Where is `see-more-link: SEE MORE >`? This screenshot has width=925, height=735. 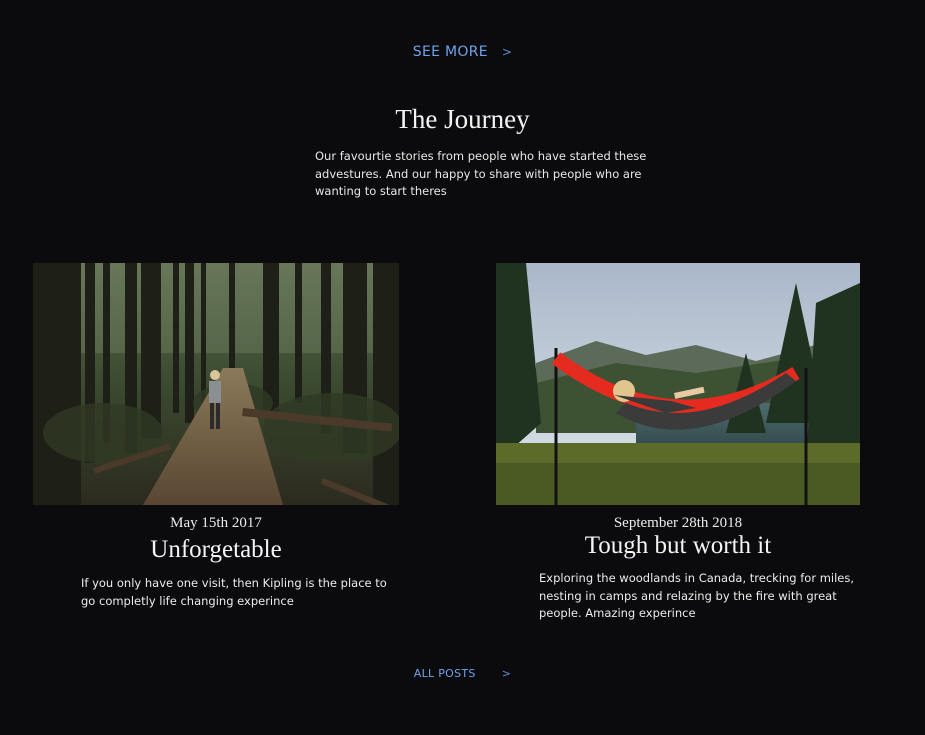 see-more-link: SEE MORE > is located at coordinates (462, 52).